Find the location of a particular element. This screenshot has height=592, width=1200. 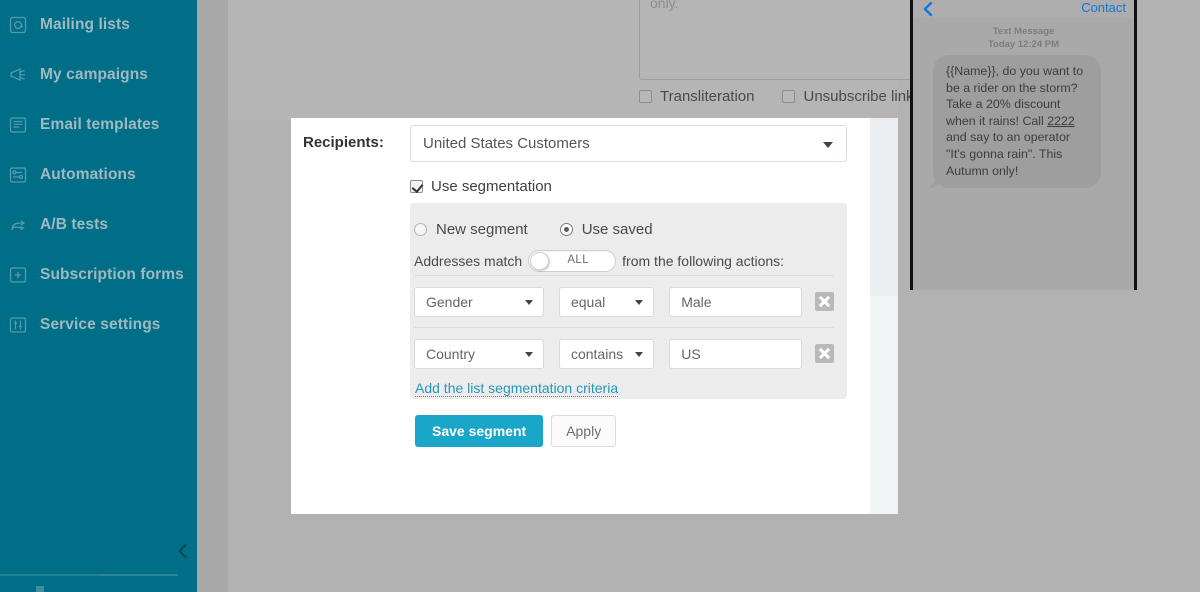

sidebar-collapse-chevron-left-icon is located at coordinates (183, 551).